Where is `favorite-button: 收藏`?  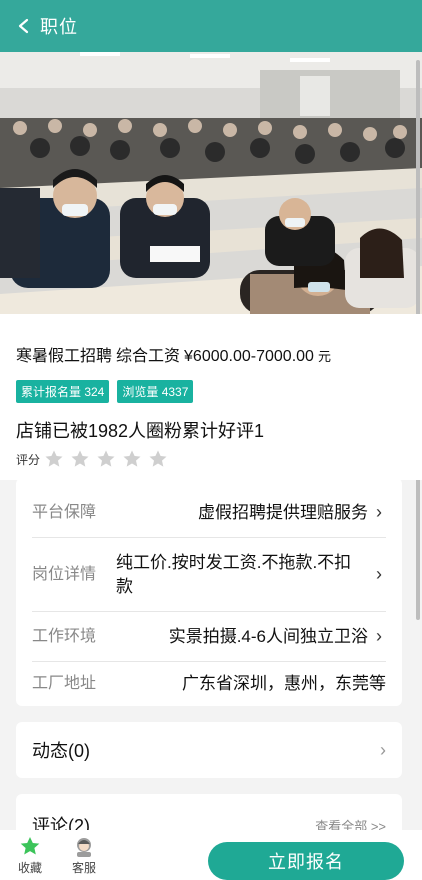 favorite-button: 收藏 is located at coordinates (30, 855).